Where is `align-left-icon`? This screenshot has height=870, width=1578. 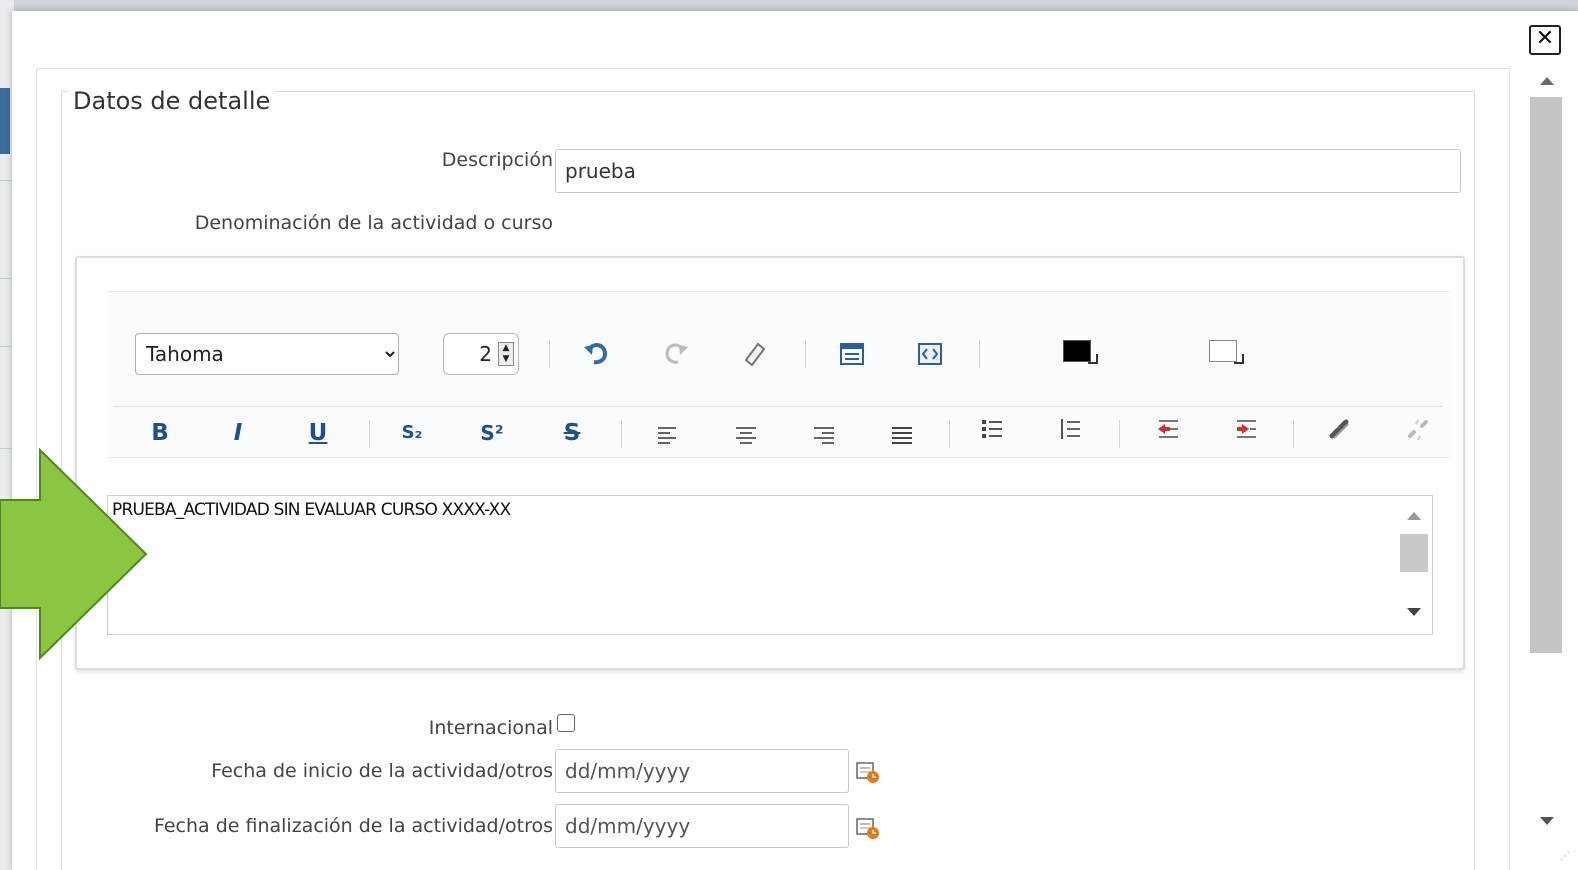 align-left-icon is located at coordinates (668, 435).